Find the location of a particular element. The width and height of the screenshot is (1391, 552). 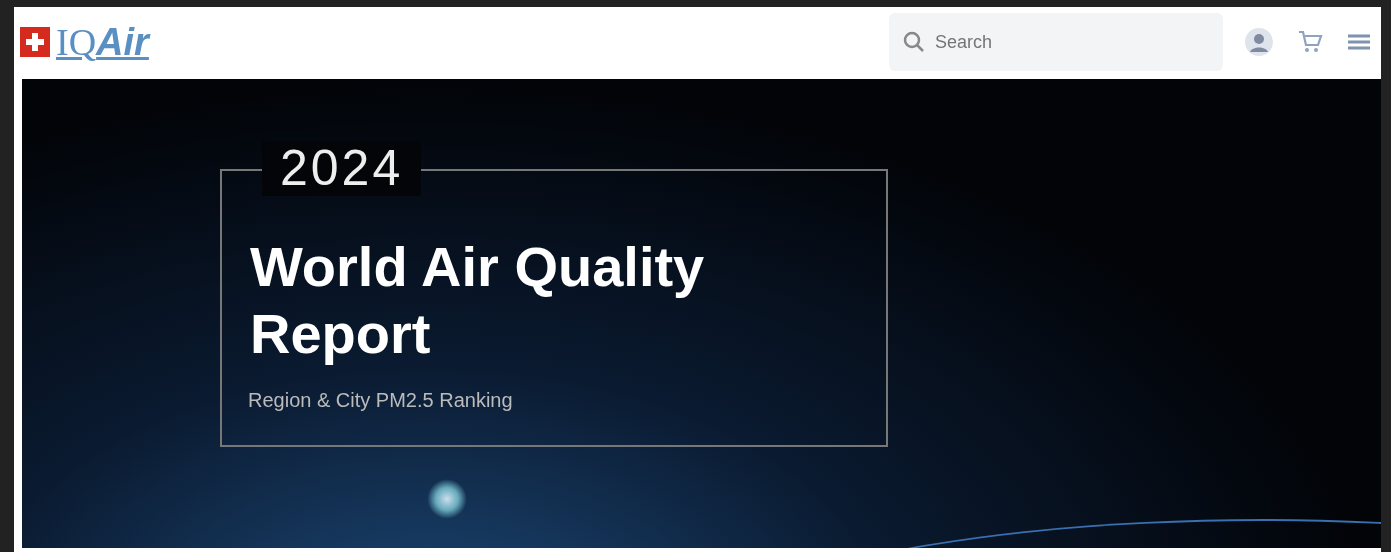

menu-icon is located at coordinates (1359, 42).